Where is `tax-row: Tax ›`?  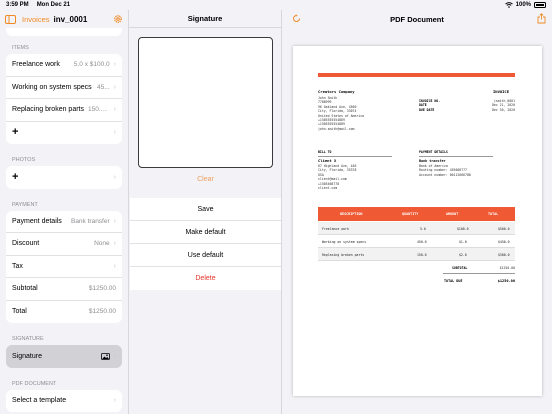
tax-row: Tax › is located at coordinates (64, 267).